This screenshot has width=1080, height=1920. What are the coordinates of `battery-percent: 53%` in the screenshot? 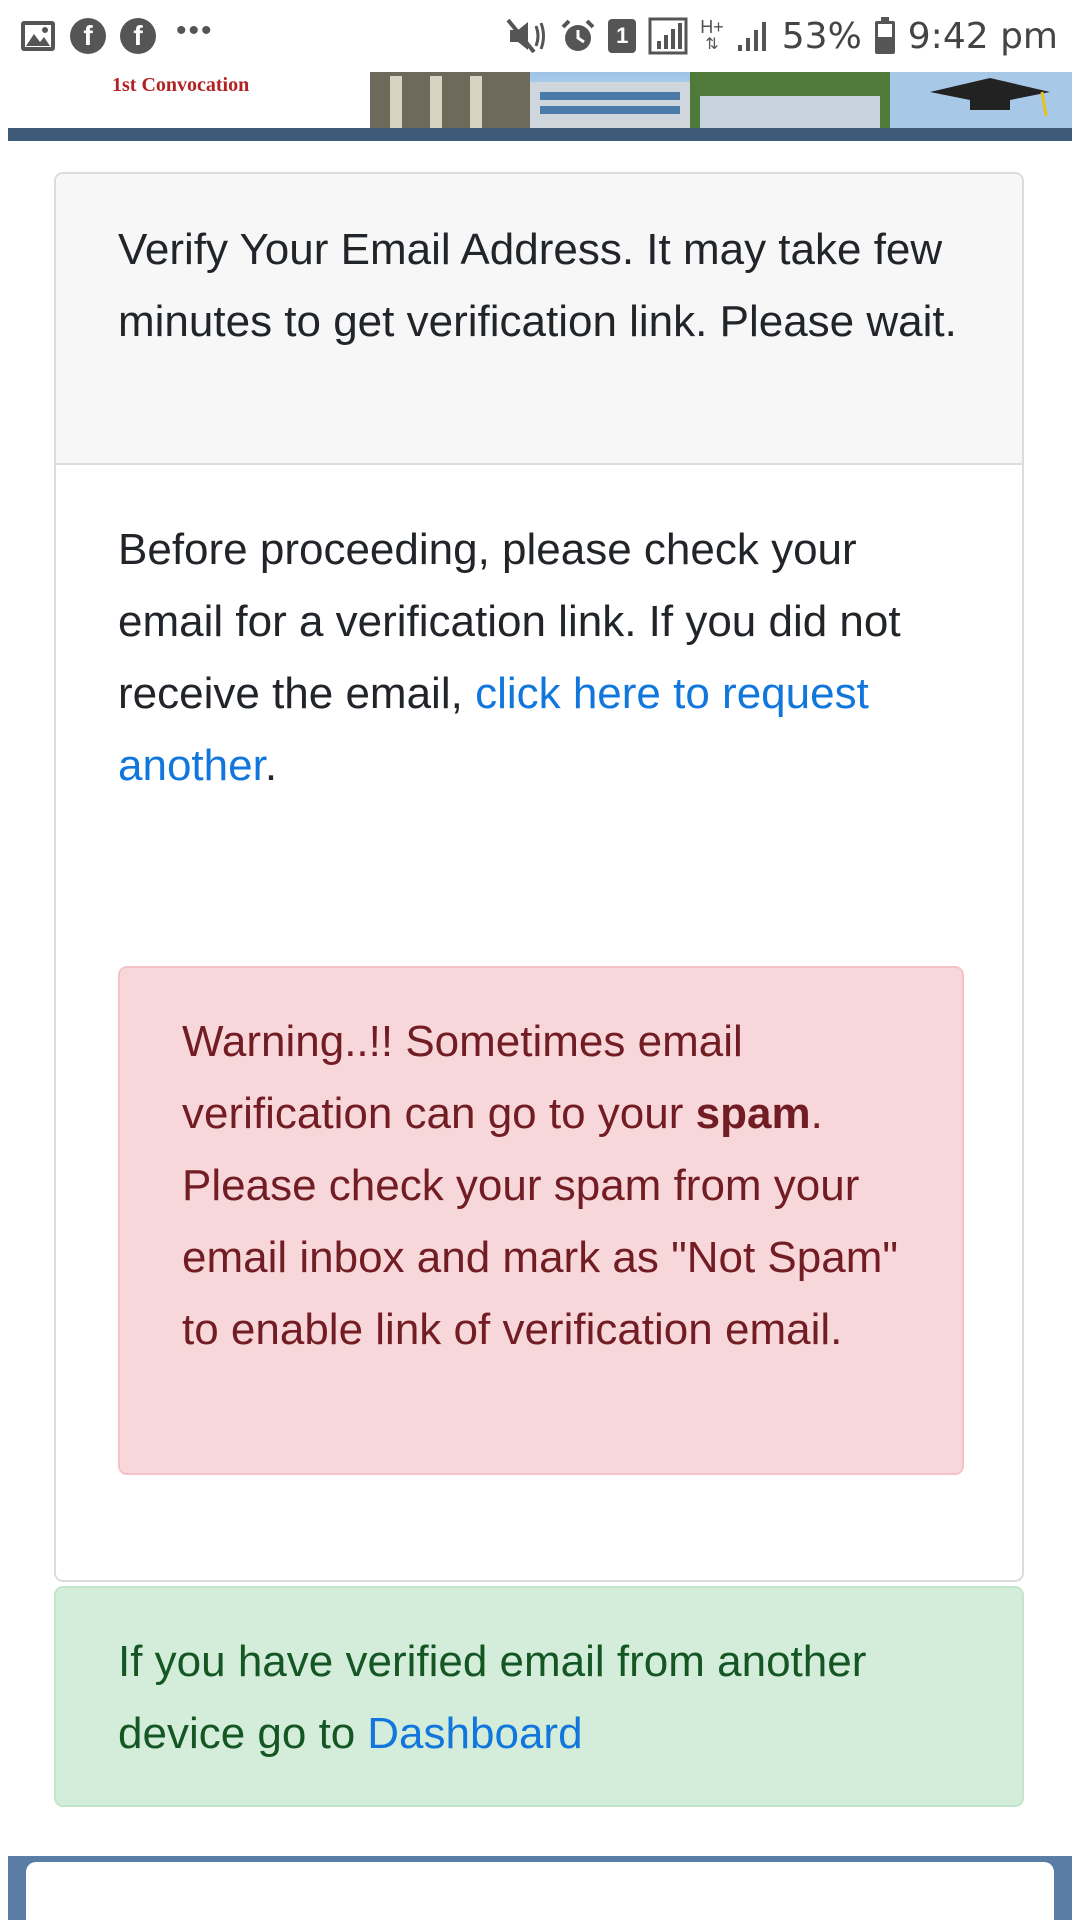 It's located at (821, 36).